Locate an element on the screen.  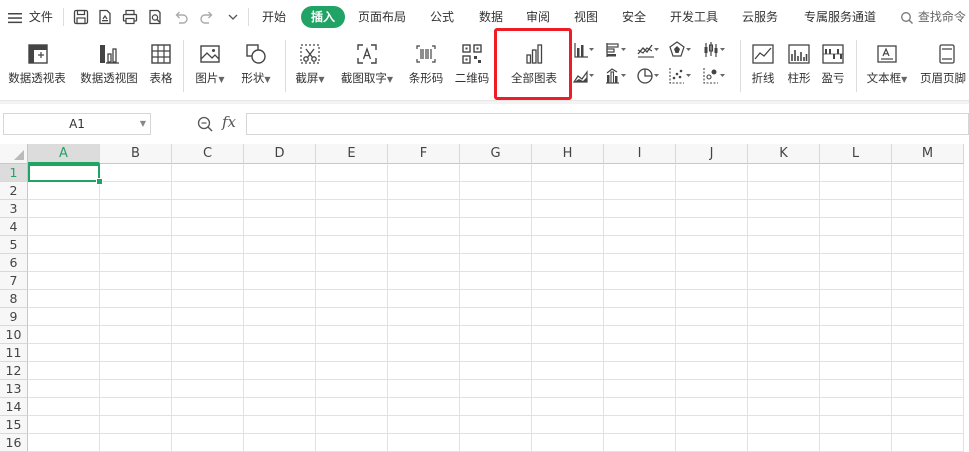
cell-g9 is located at coordinates (496, 317).